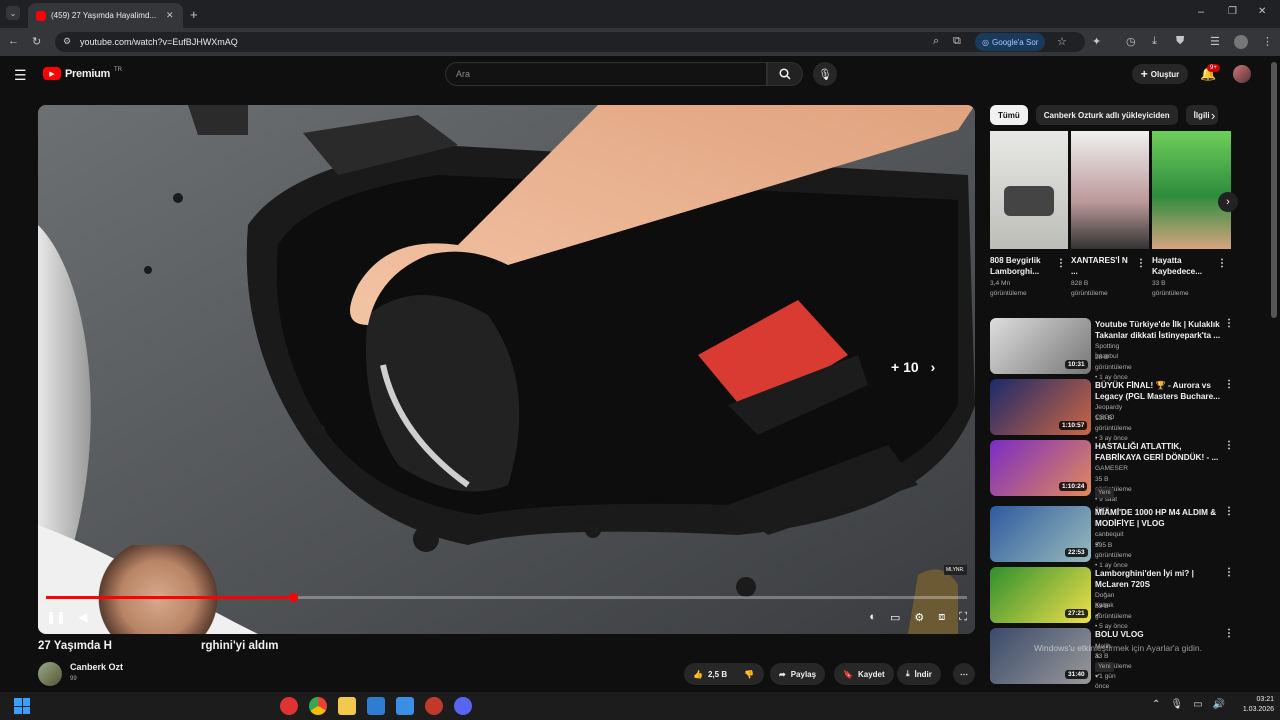 This screenshot has width=1280, height=720. I want to click on zoom-icon: ⌕, so click(936, 41).